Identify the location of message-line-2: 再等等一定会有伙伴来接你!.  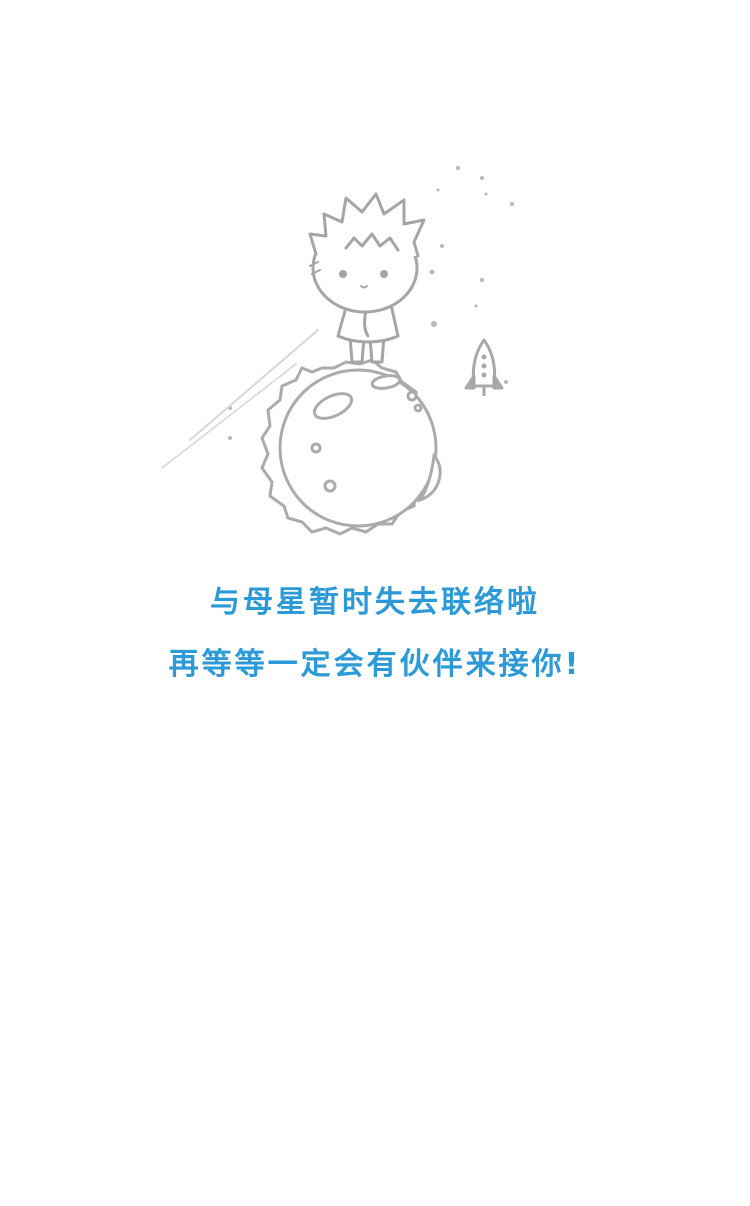
(375, 664).